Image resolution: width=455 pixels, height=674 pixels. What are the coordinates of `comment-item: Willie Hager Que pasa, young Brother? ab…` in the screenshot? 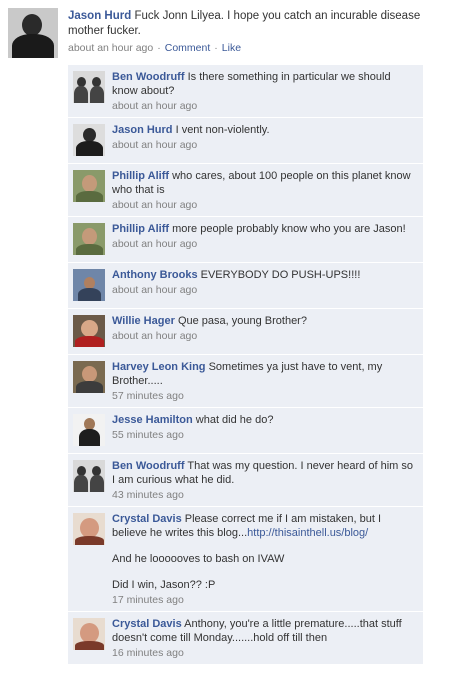 It's located at (245, 332).